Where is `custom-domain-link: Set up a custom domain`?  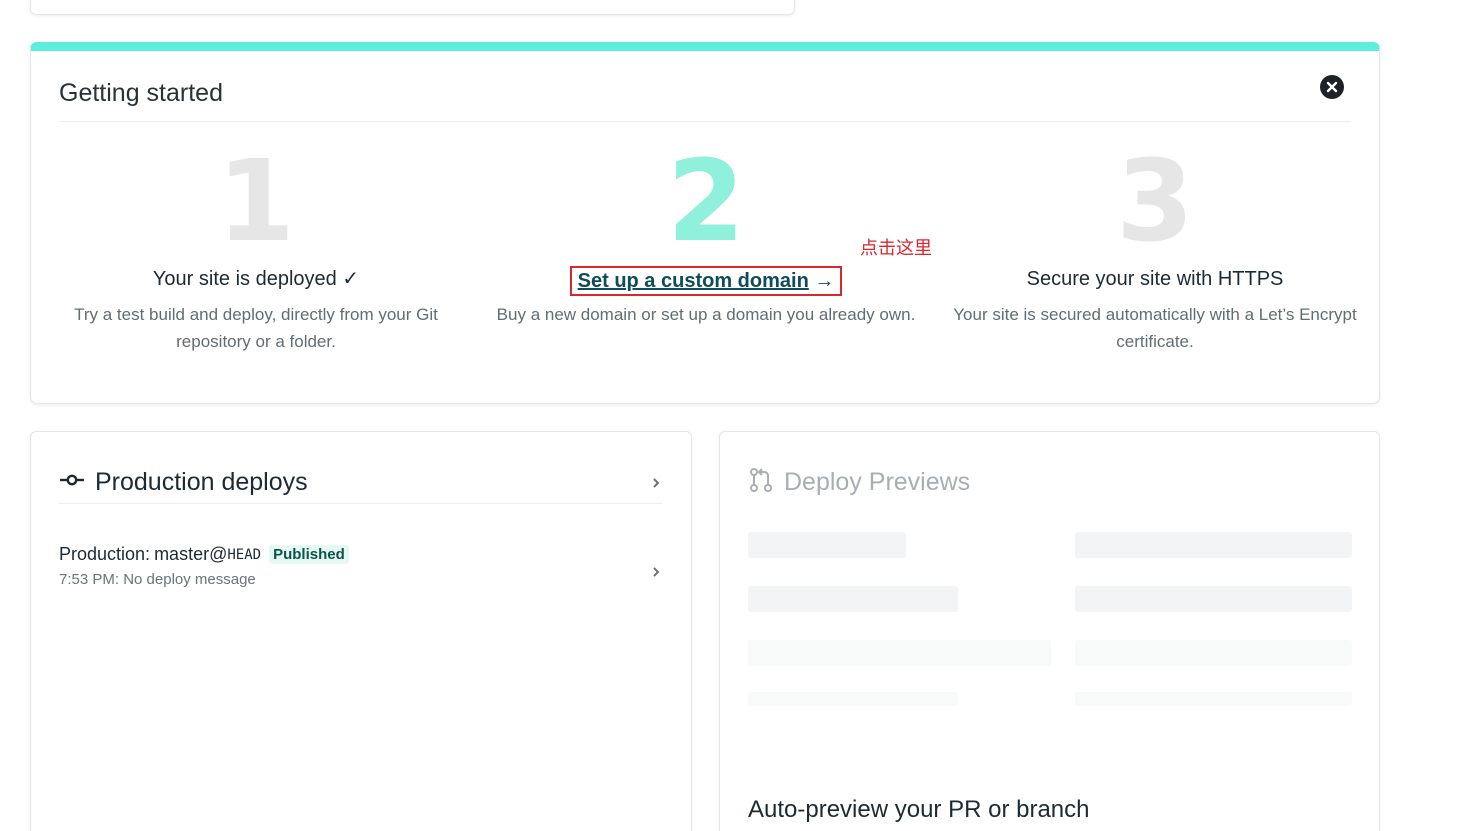 custom-domain-link: Set up a custom domain is located at coordinates (693, 281).